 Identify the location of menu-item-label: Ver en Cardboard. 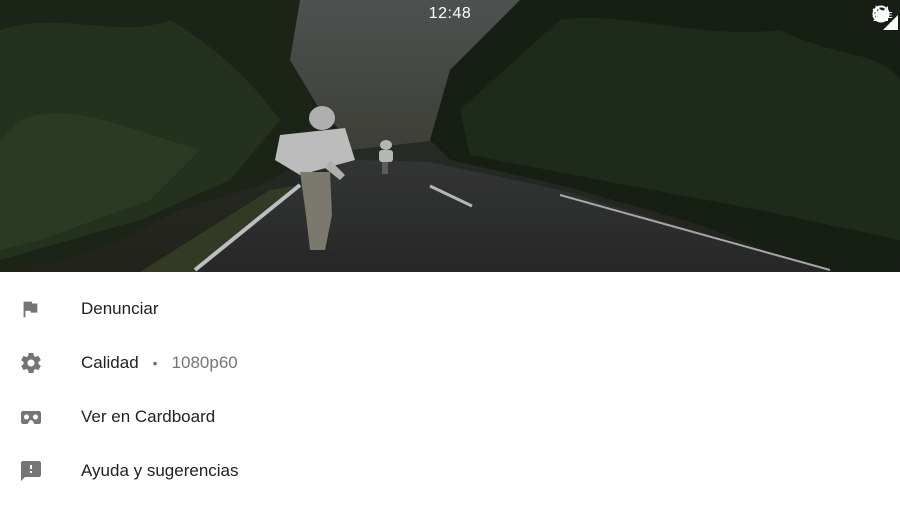
(148, 416).